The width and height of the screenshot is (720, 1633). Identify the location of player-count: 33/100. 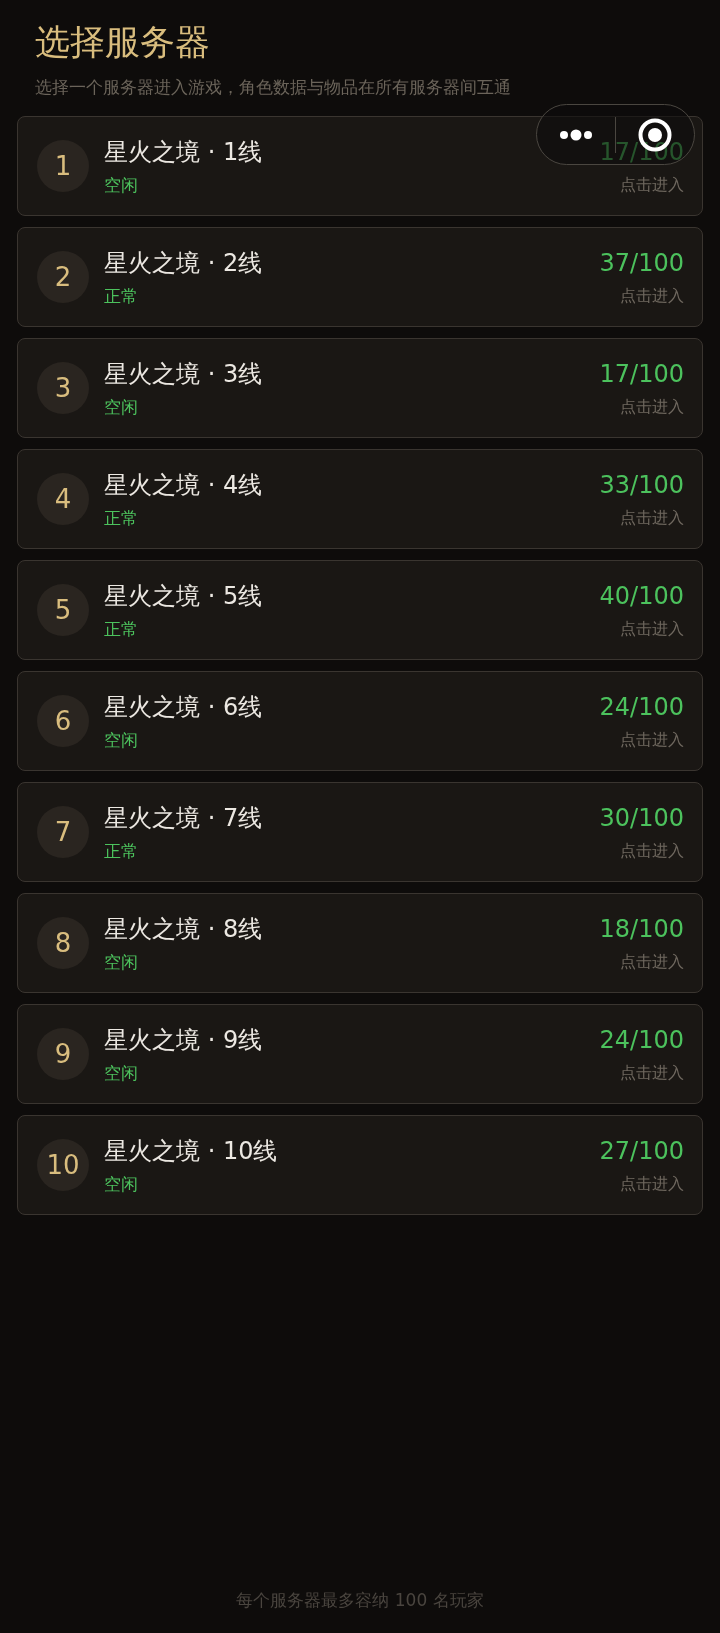
(641, 485).